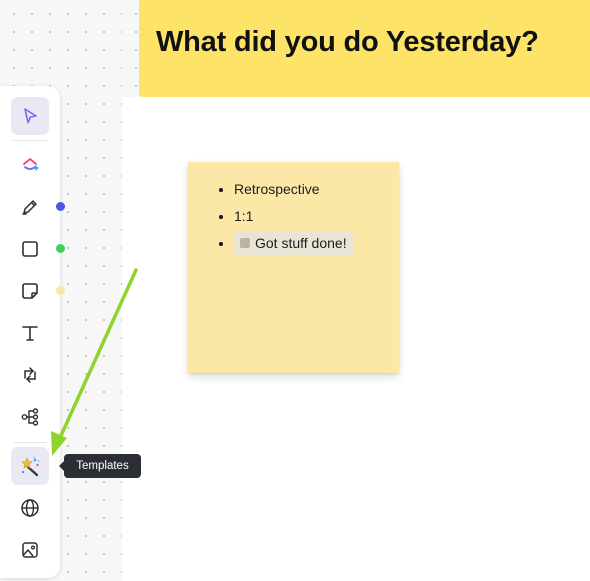 The height and width of the screenshot is (581, 590). Describe the element at coordinates (60, 290) in the screenshot. I see `sticky-color-dot` at that location.